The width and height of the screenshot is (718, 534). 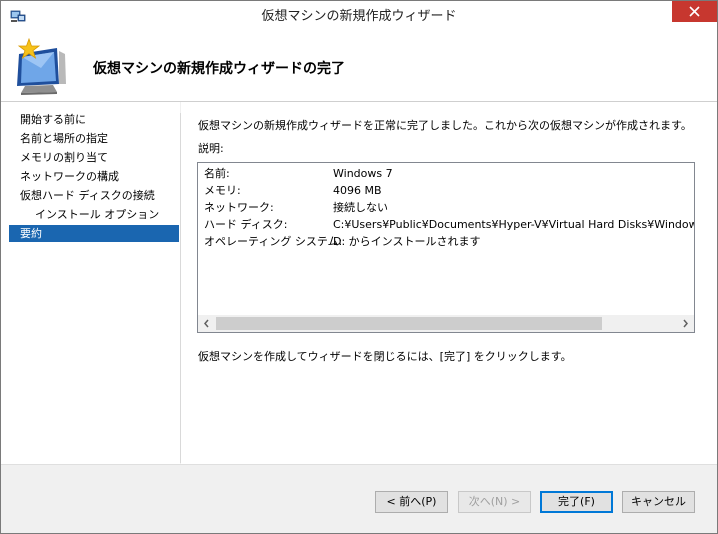 What do you see at coordinates (219, 69) in the screenshot?
I see `page-title: 仮想マシンの新規作成ウィザードの完了` at bounding box center [219, 69].